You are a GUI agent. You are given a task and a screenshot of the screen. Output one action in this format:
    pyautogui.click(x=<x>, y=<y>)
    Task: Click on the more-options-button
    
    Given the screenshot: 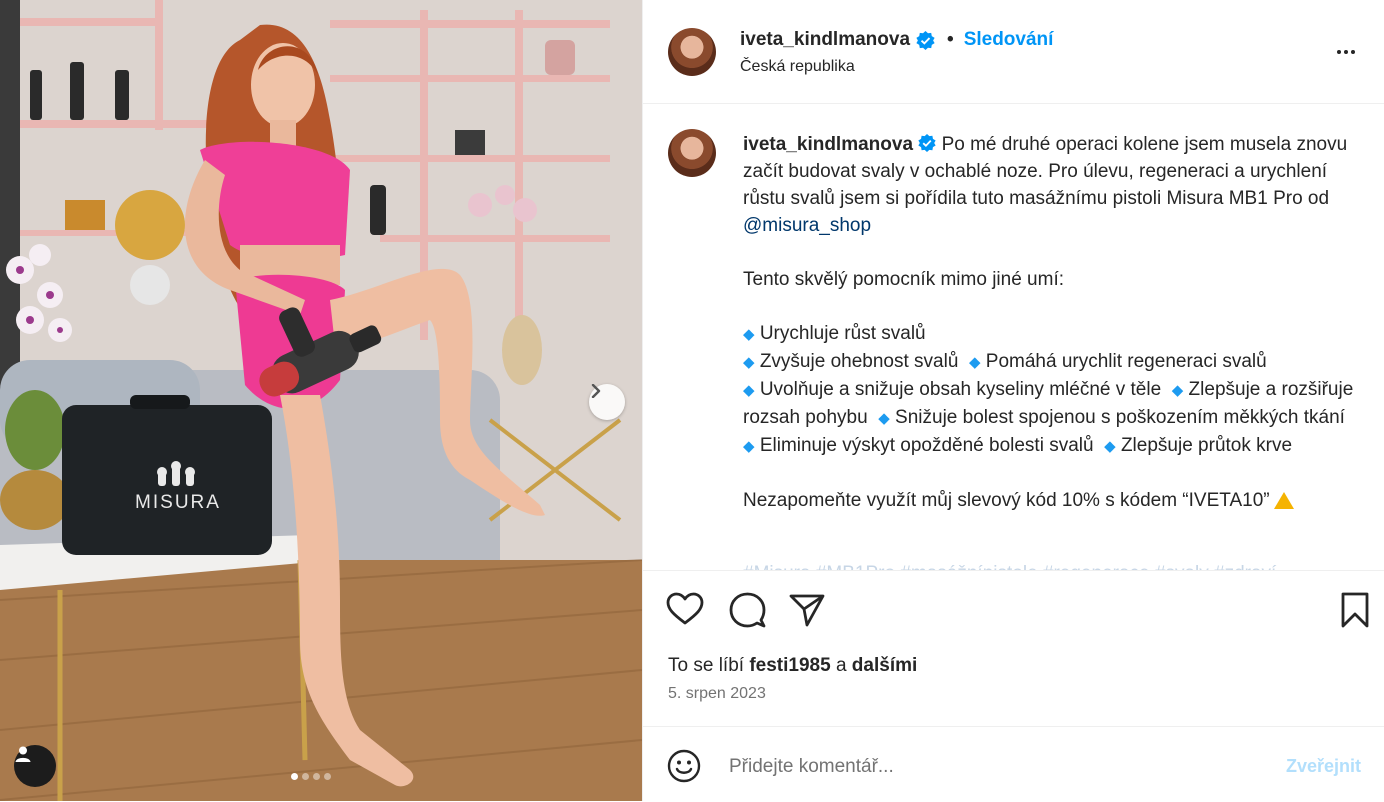 What is the action you would take?
    pyautogui.click(x=1351, y=52)
    